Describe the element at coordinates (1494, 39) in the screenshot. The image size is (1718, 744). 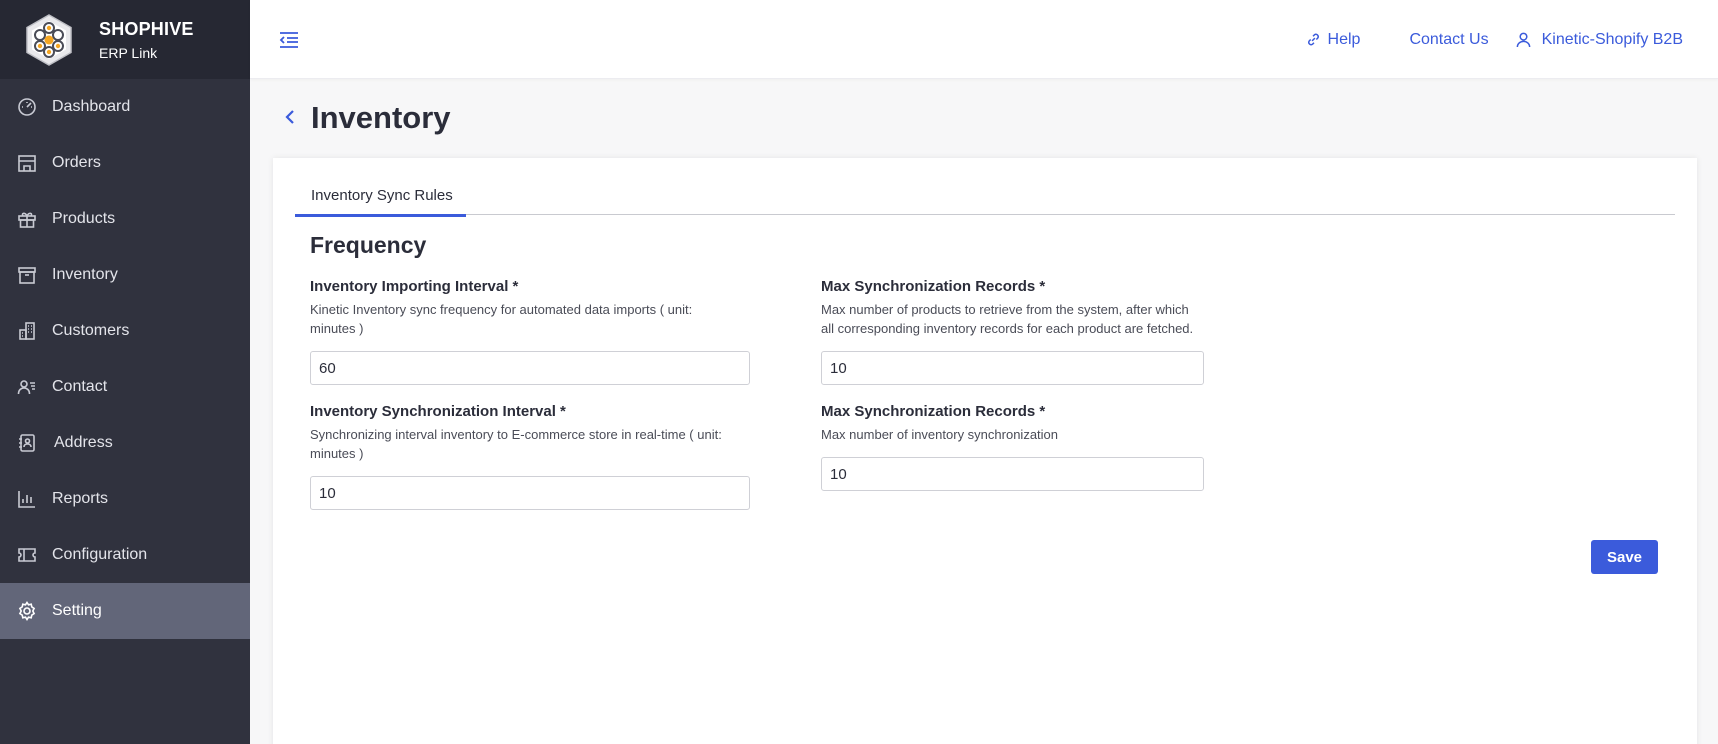
I see `top-links: Help Contact Us Kinetic-Shopify B2B` at that location.